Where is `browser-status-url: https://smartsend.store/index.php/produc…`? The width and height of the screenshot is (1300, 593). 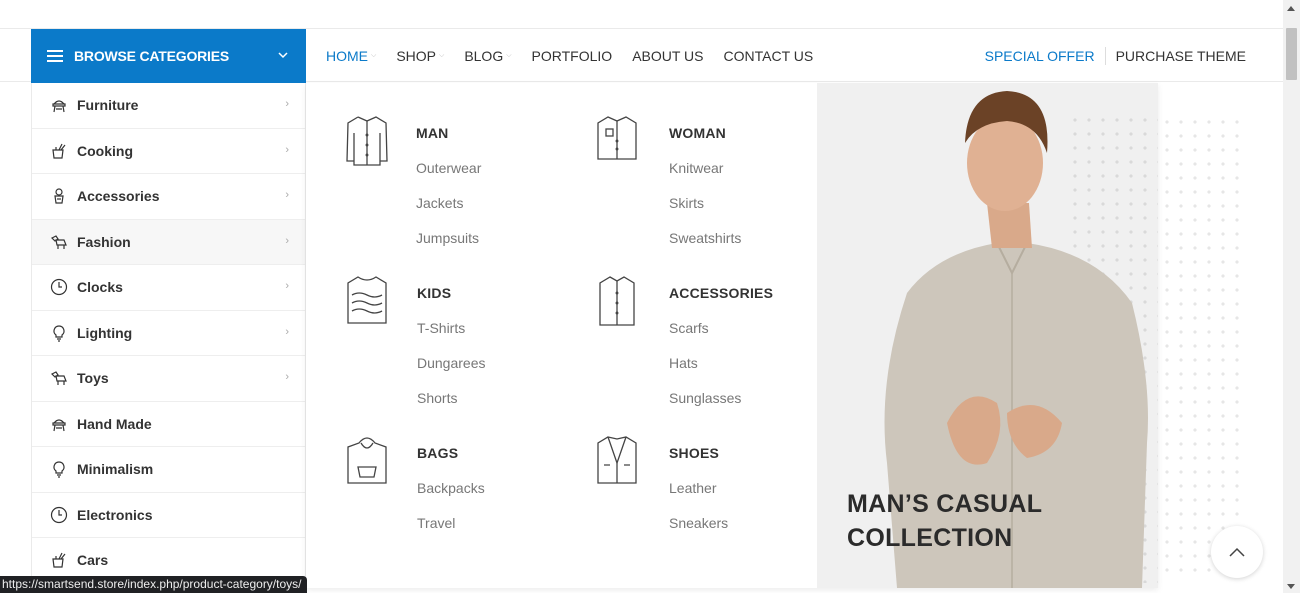 browser-status-url: https://smartsend.store/index.php/produc… is located at coordinates (154, 584).